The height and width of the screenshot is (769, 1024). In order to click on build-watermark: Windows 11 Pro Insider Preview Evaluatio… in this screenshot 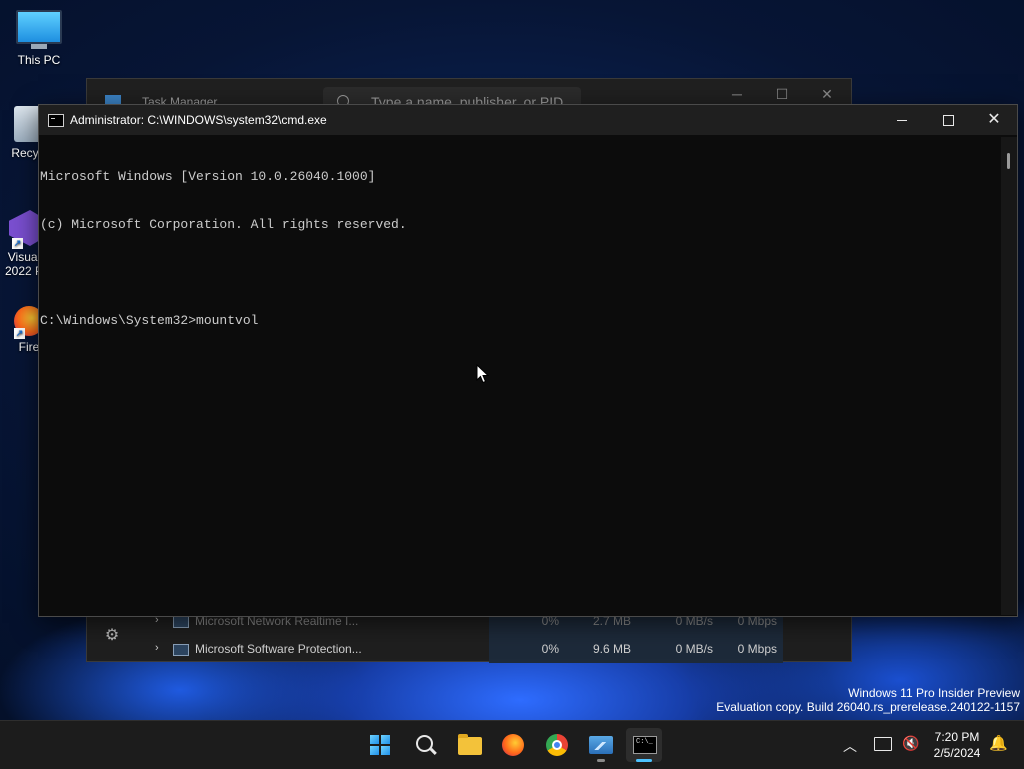, I will do `click(868, 700)`.